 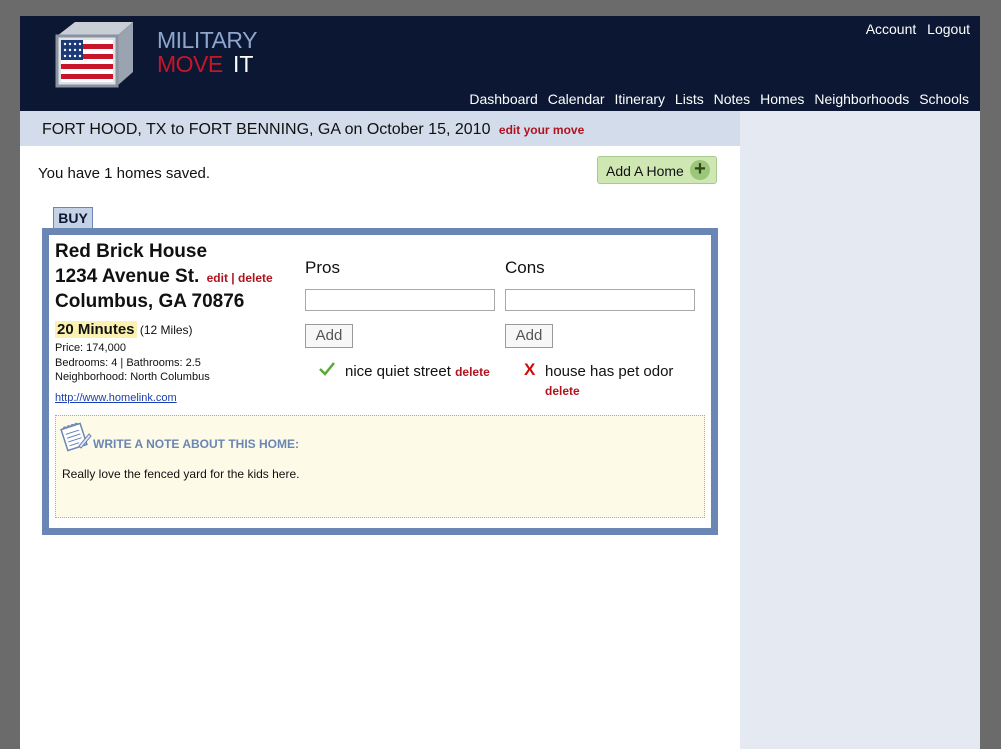 What do you see at coordinates (196, 444) in the screenshot?
I see `notes-heading: WRITE A NOTE ABOUT THIS HOME:` at bounding box center [196, 444].